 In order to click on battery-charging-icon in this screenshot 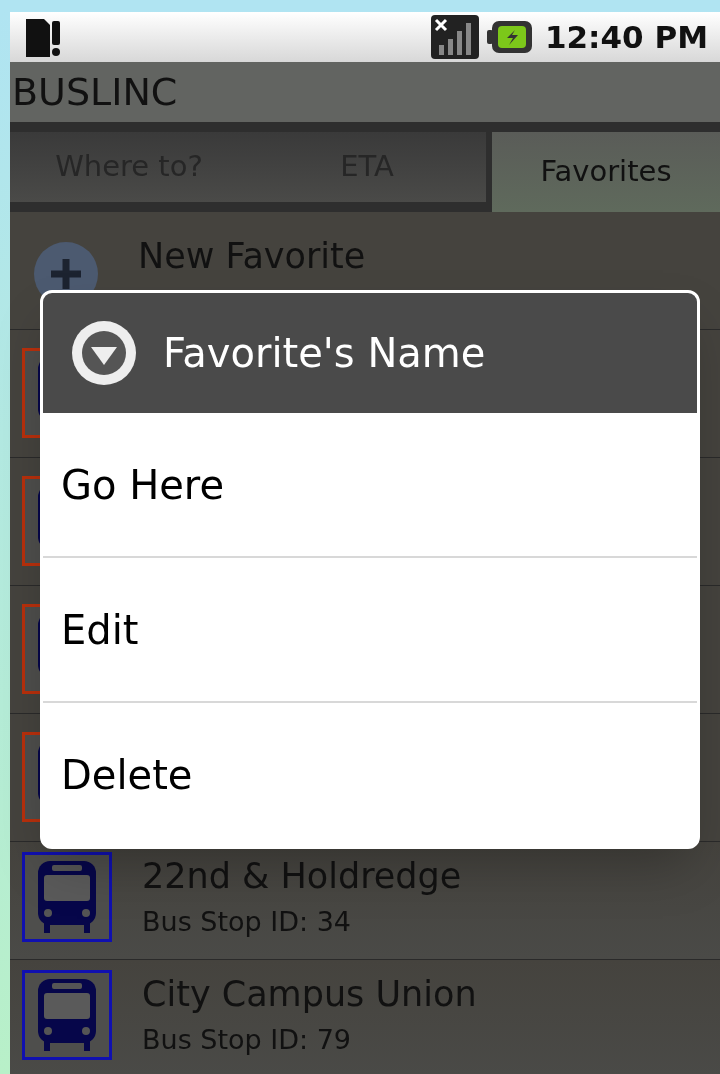, I will do `click(509, 37)`.